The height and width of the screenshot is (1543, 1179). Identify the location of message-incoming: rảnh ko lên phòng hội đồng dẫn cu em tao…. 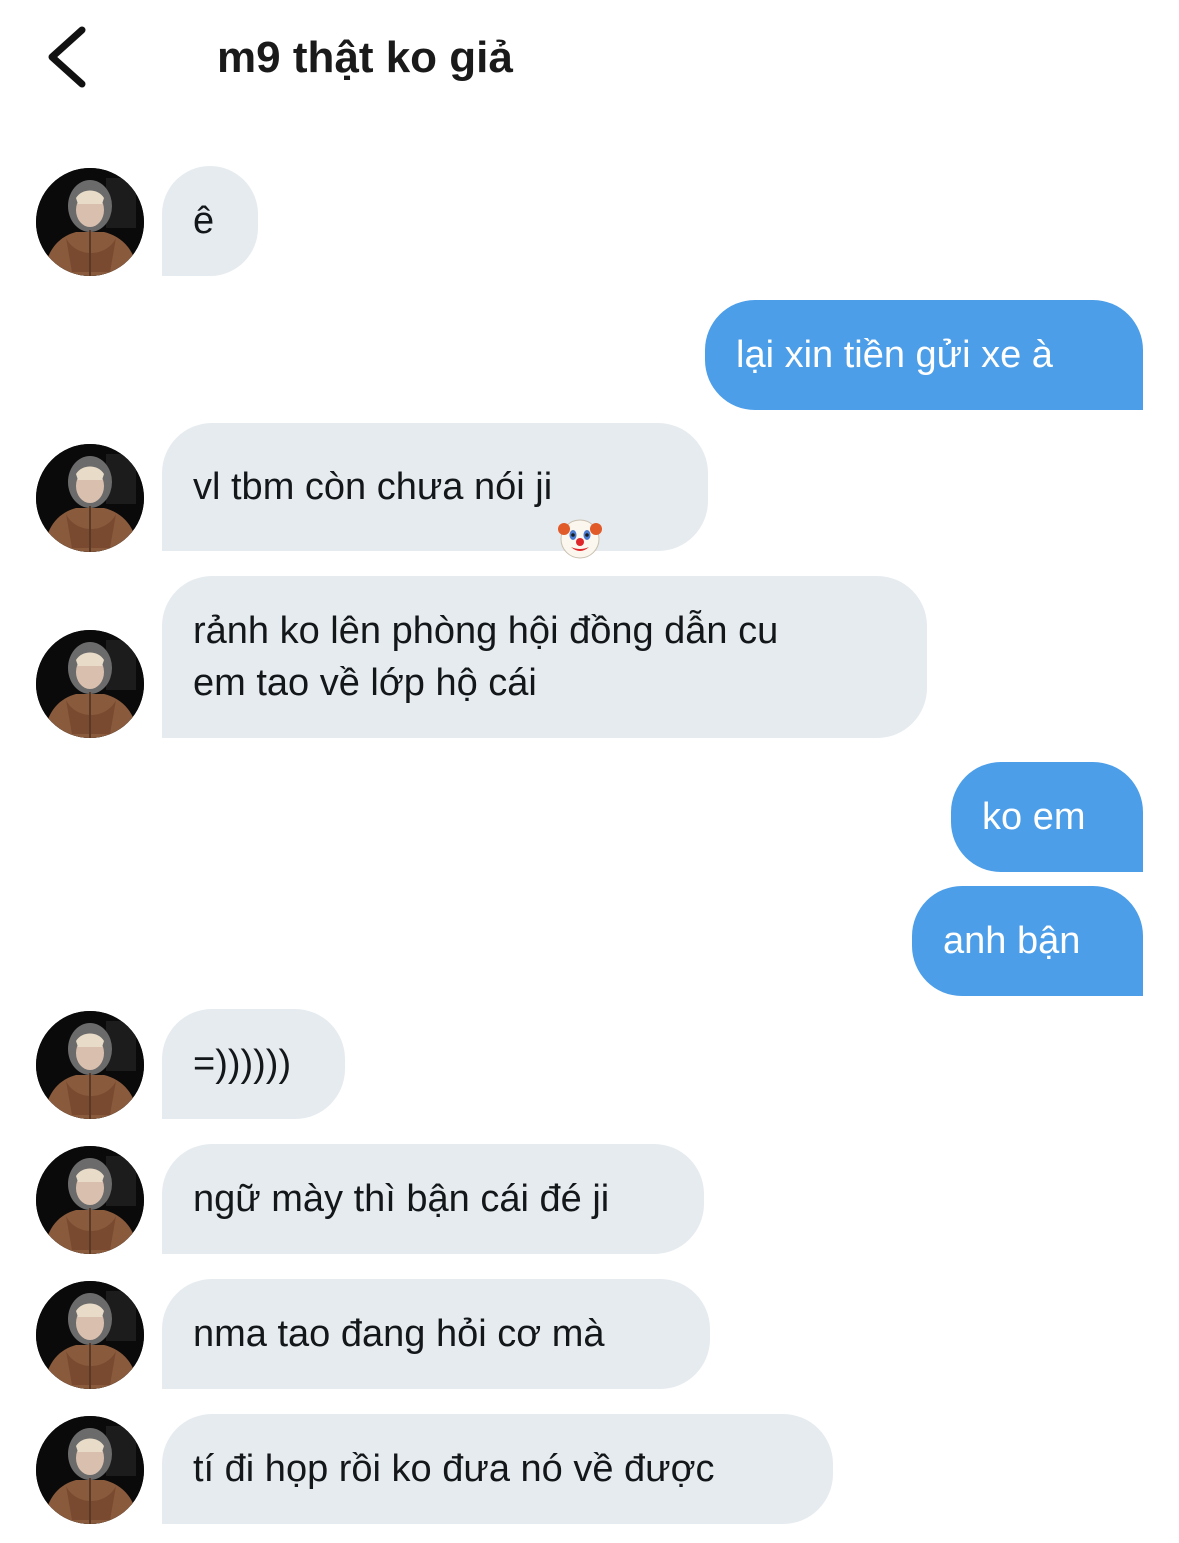
(544, 657).